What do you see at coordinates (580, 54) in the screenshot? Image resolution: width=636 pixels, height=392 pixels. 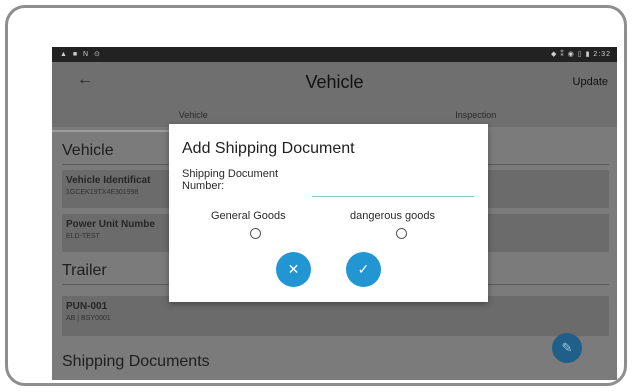 I see `status-right-icons: ◆ ⁑ ◉ ▯ ▮ 2:32` at bounding box center [580, 54].